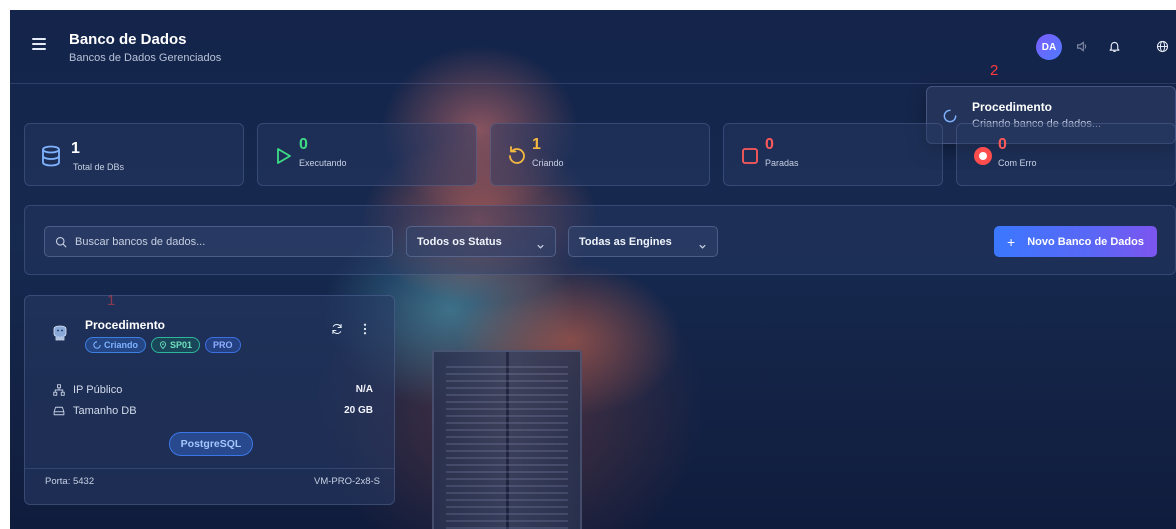  I want to click on refresh-icon, so click(337, 329).